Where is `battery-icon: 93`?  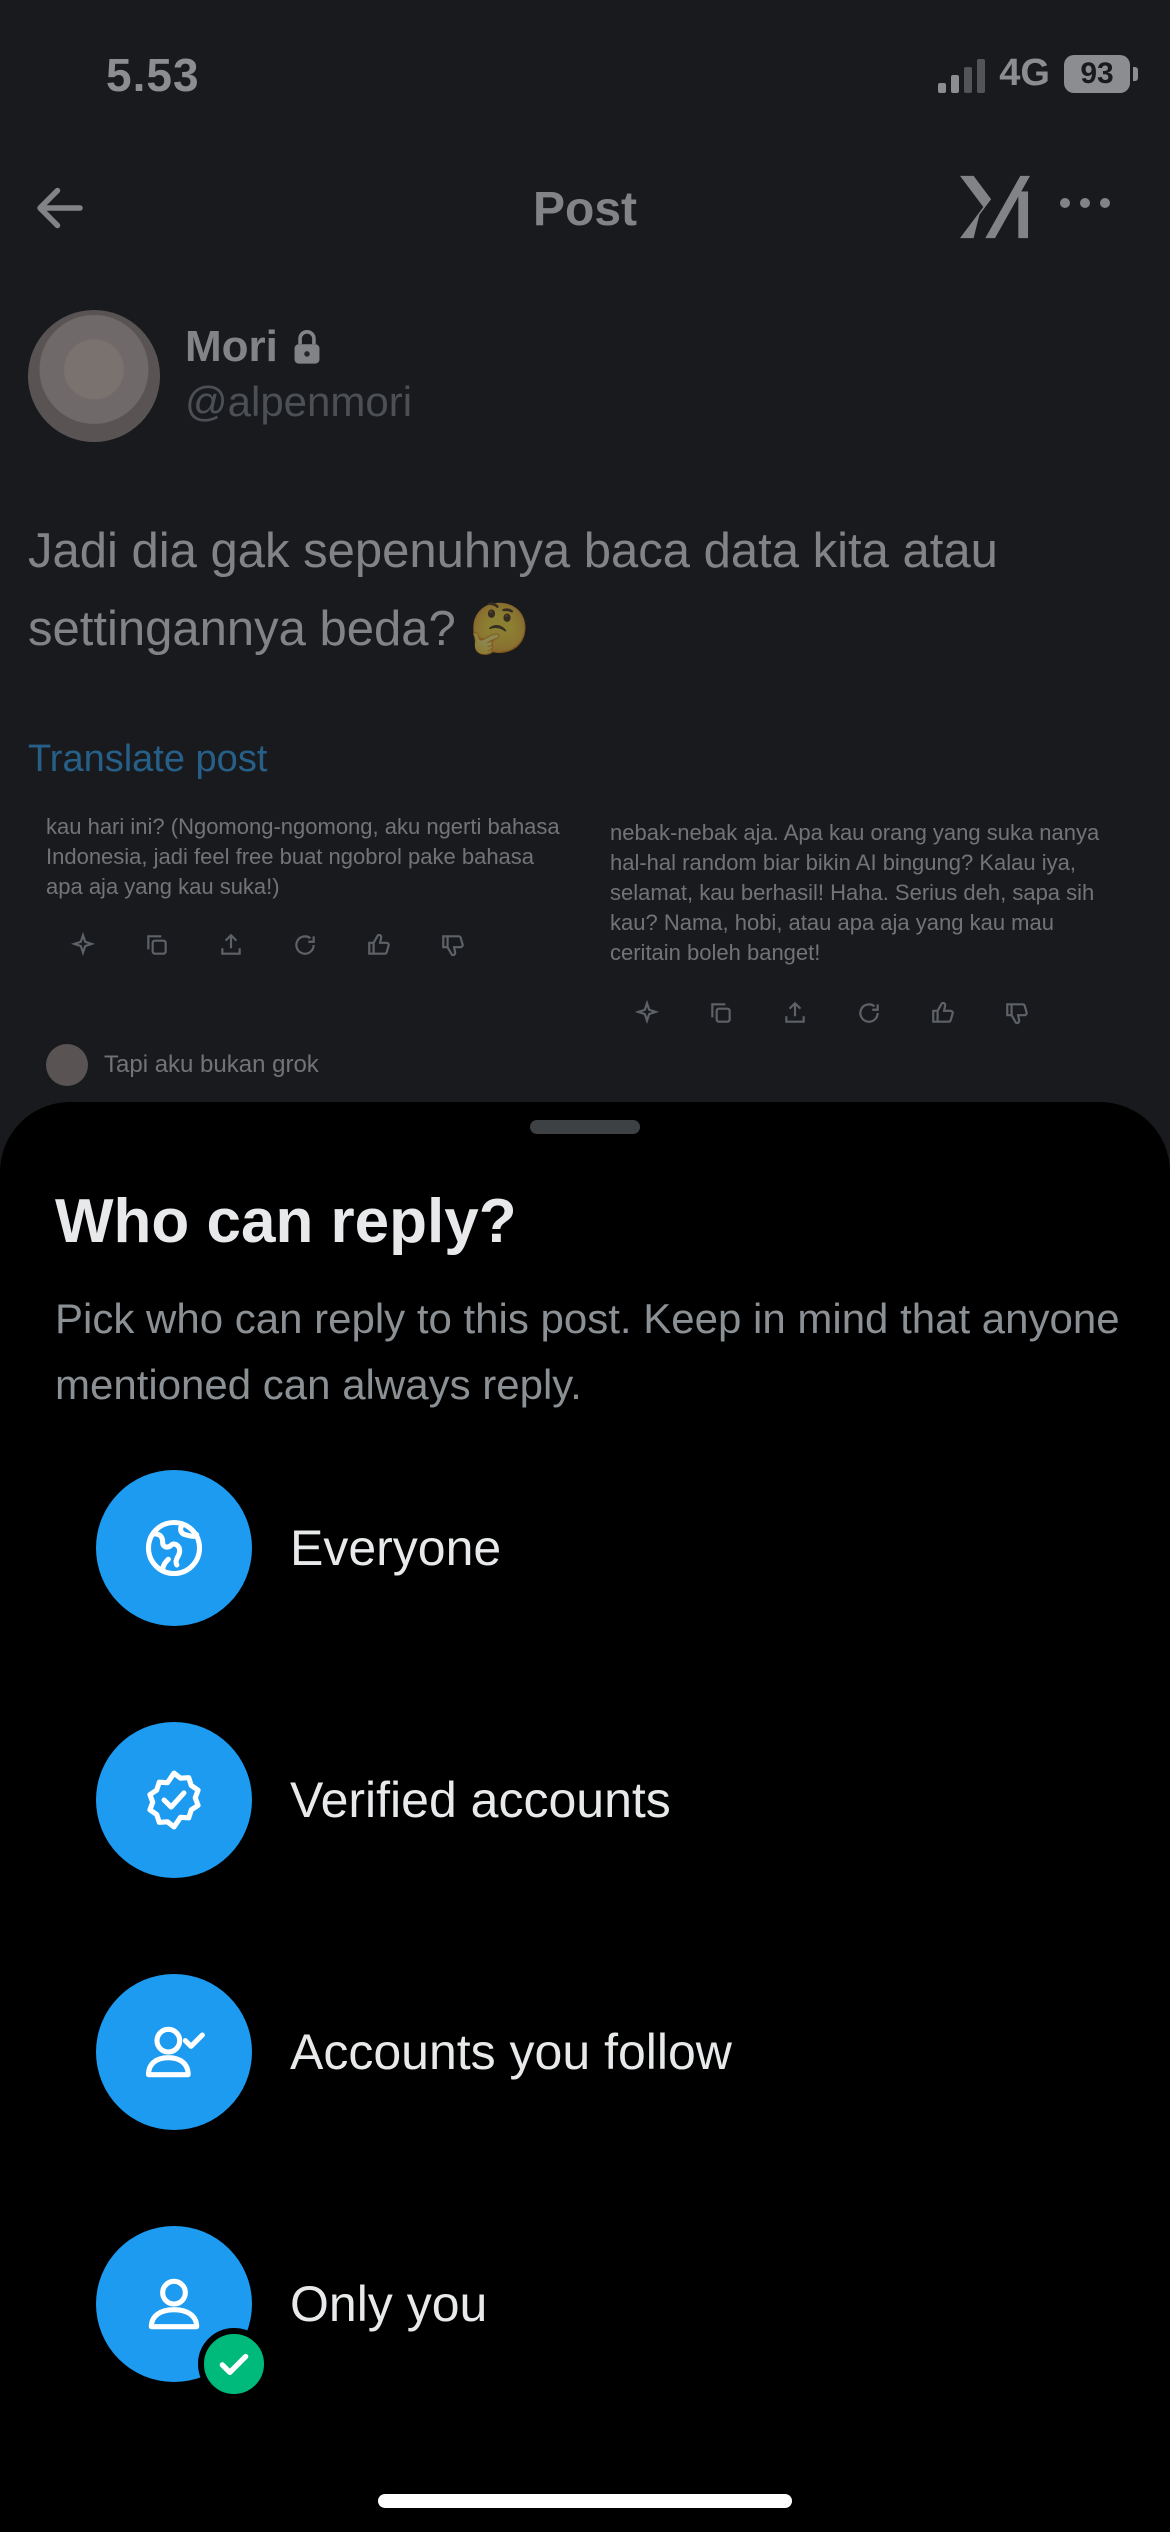 battery-icon: 93 is located at coordinates (1101, 73).